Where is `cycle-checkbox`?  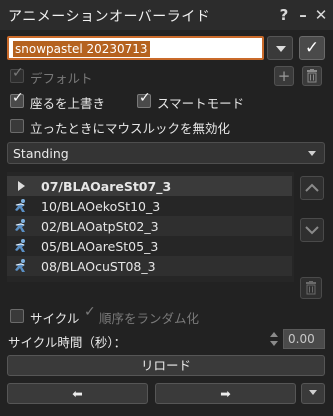
cycle-checkbox is located at coordinates (17, 316).